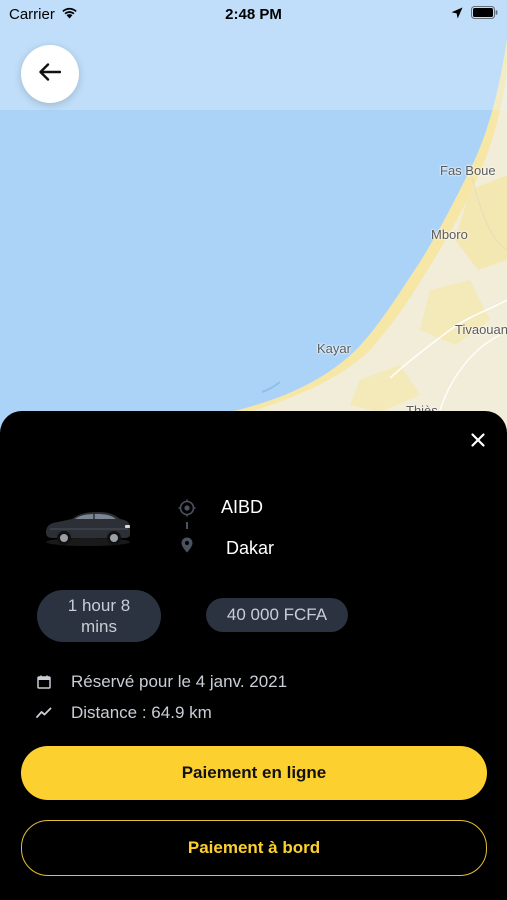 This screenshot has height=900, width=507. What do you see at coordinates (468, 170) in the screenshot?
I see `map-label-fas-boue: Fas Boue` at bounding box center [468, 170].